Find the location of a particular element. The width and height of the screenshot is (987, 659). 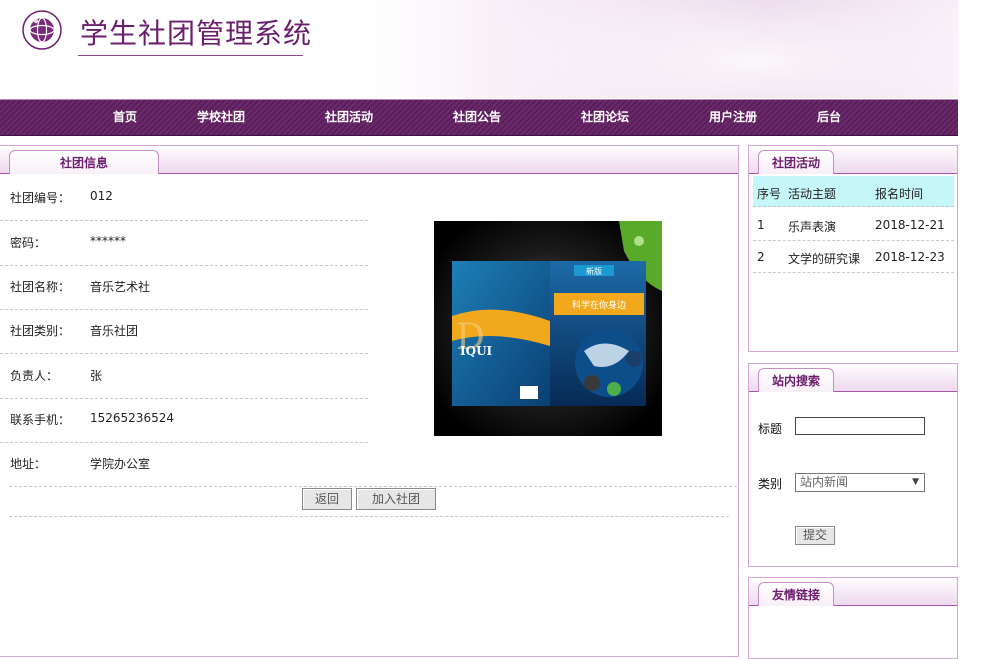

tab-club-info: 社团信息 is located at coordinates (84, 162).